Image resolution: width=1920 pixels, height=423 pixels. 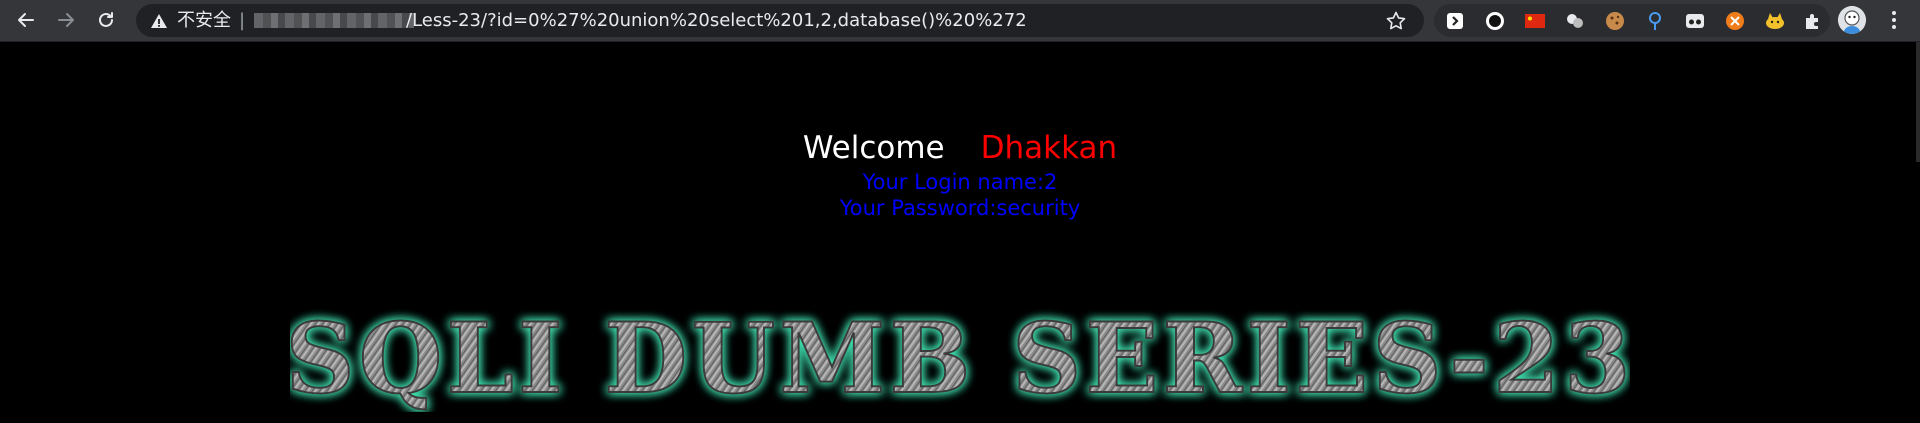 I want to click on back-button, so click(x=26, y=20).